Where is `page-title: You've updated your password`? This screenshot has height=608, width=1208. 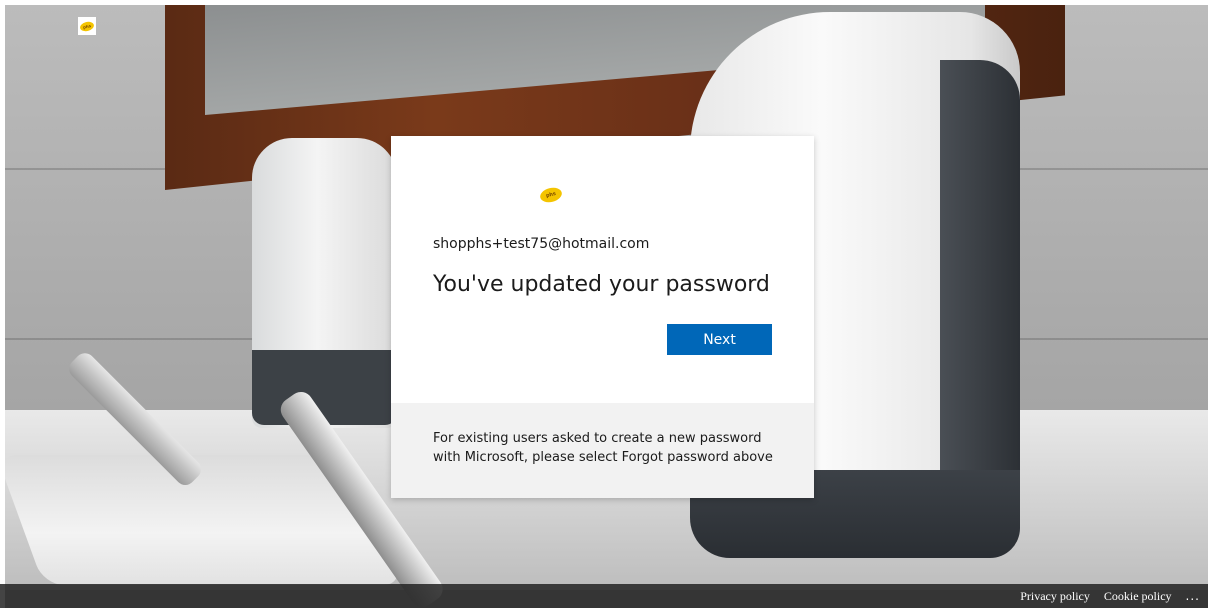 page-title: You've updated your password is located at coordinates (601, 284).